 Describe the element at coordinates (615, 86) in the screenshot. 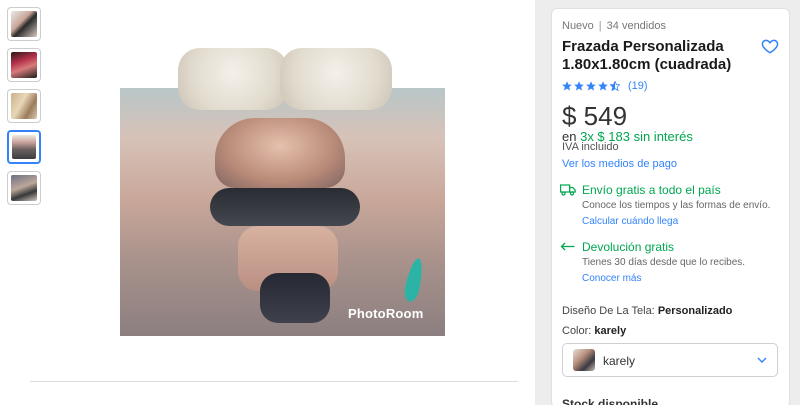

I see `star-half-icon` at that location.